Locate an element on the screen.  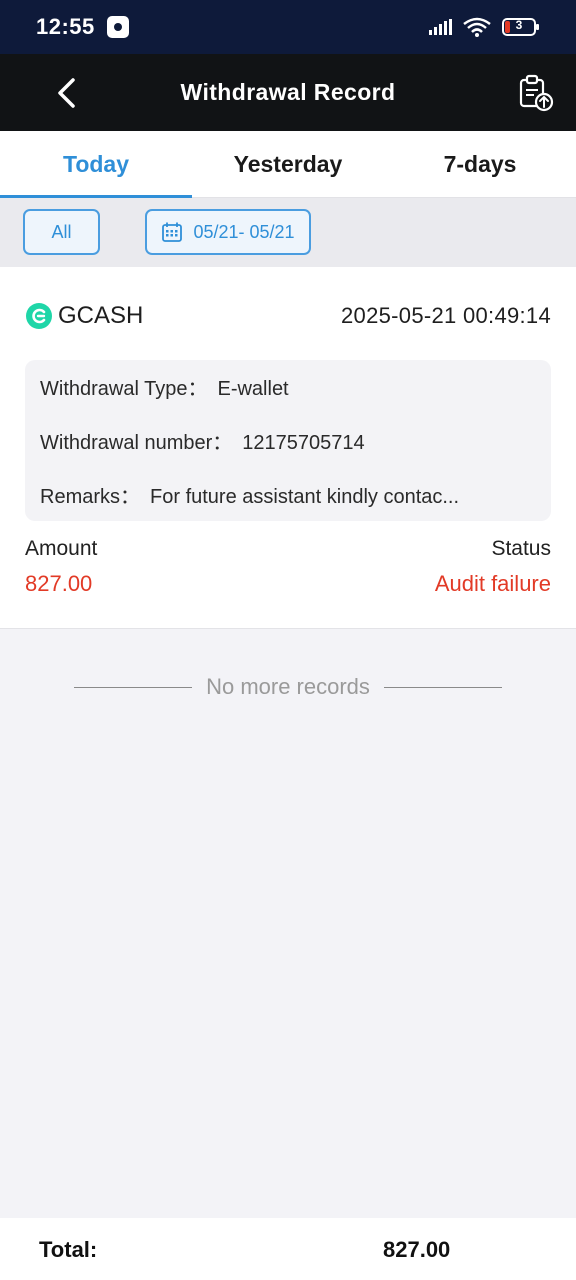
withdrawal-type-row: Withdrawal Type： E-wallet is located at coordinates (288, 386).